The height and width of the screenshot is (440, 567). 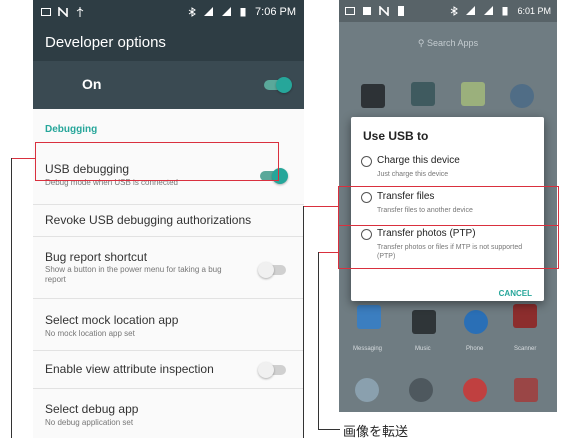 I want to click on setting-subtitle: No debug application set, so click(x=89, y=422).